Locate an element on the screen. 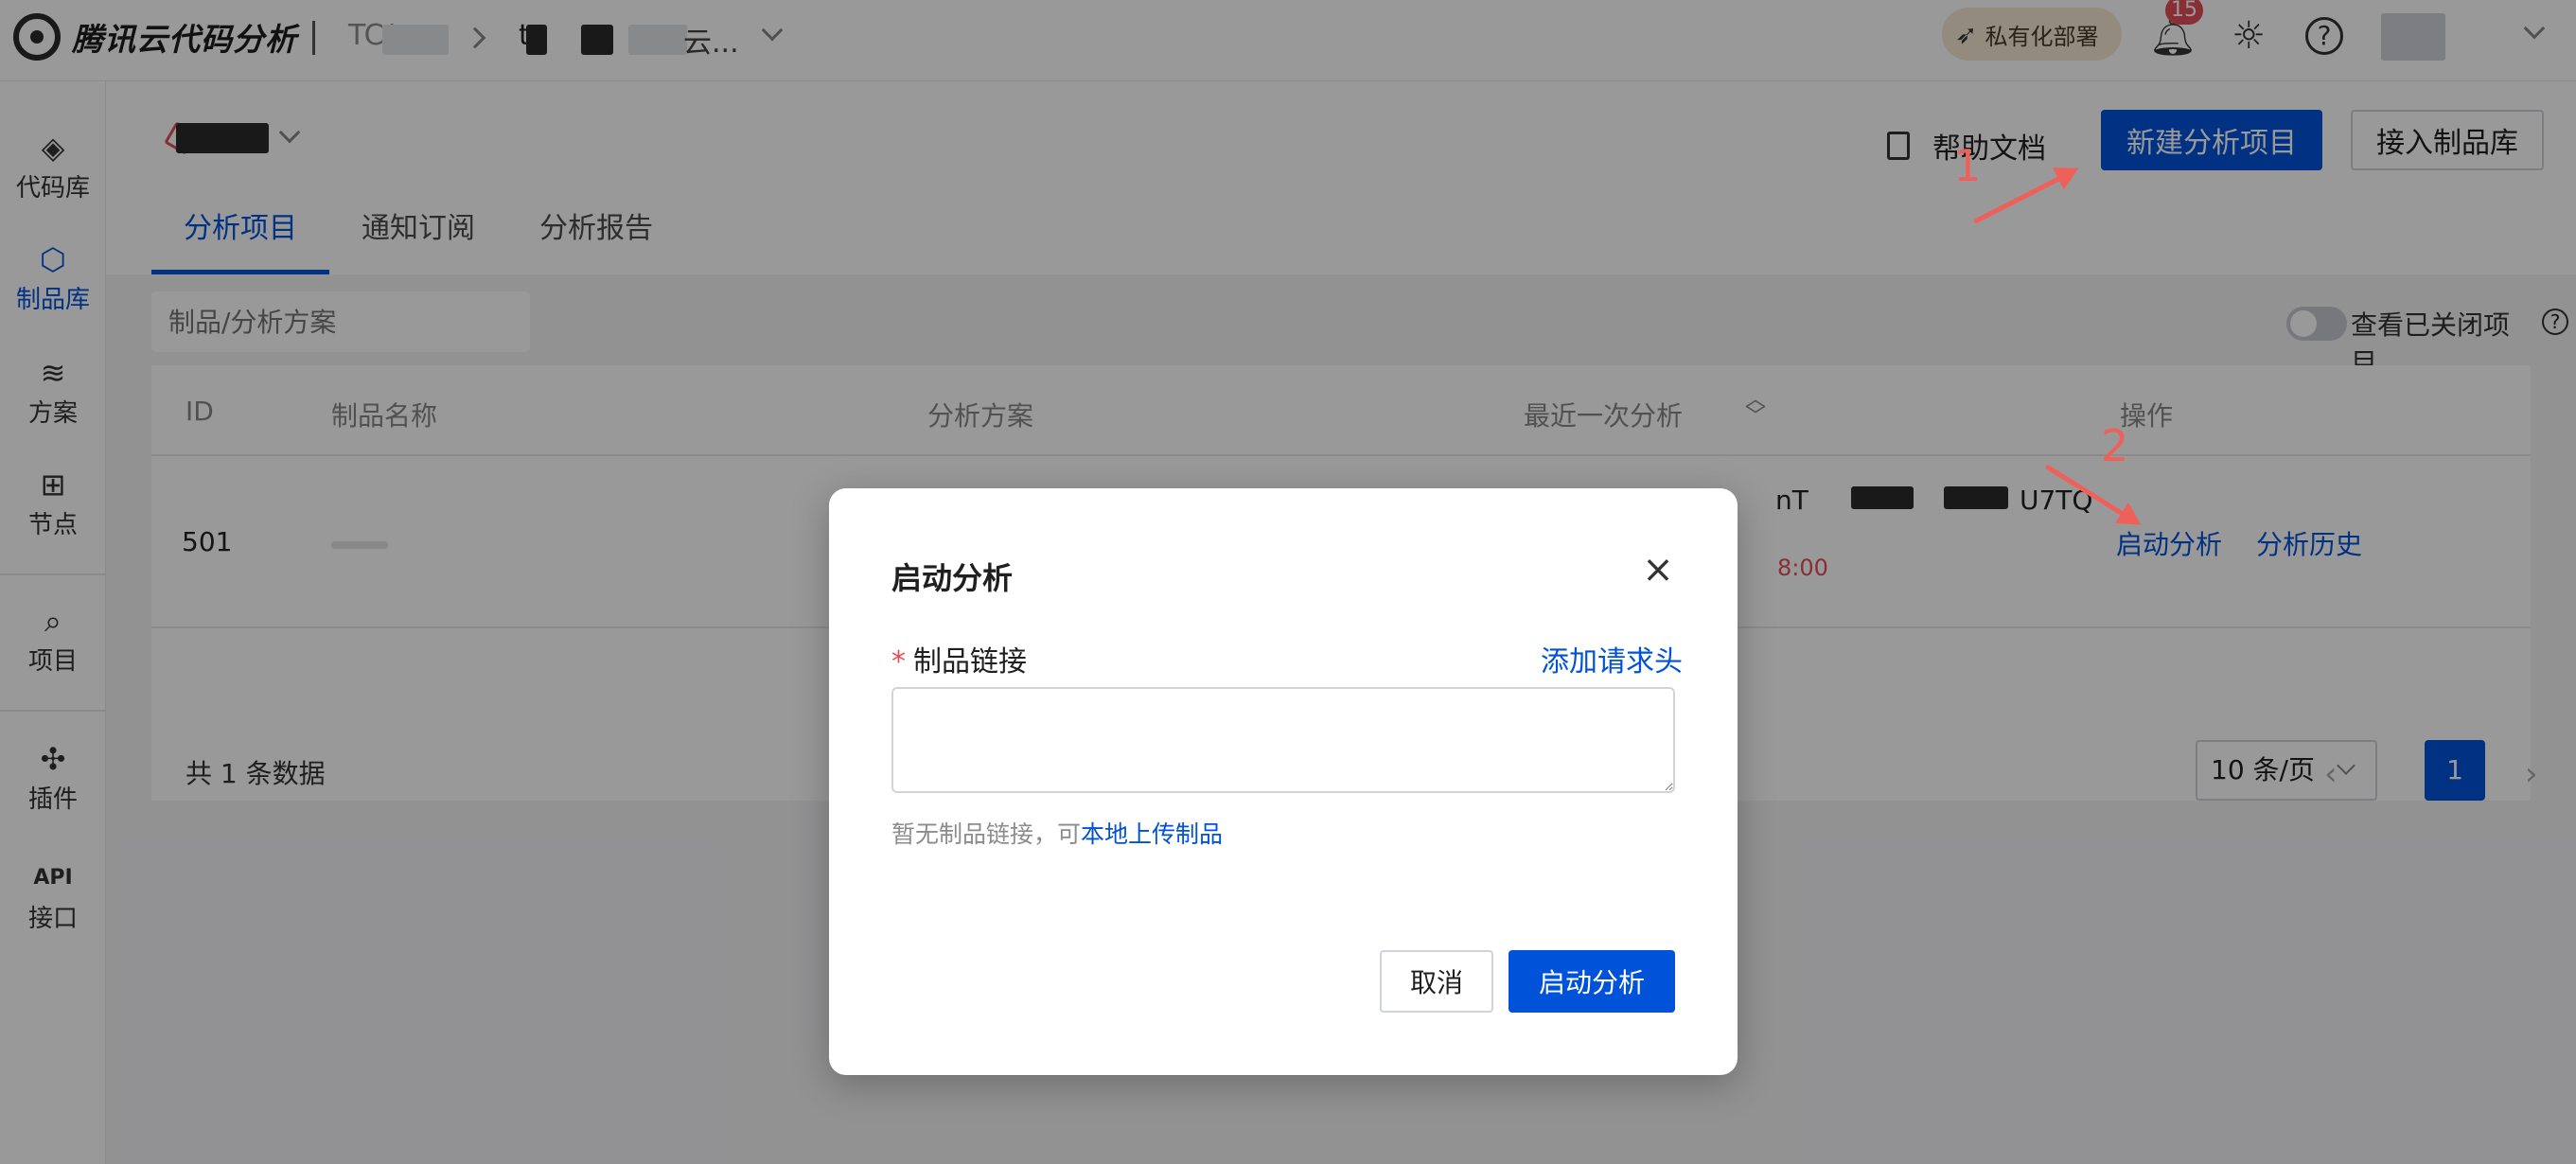 The width and height of the screenshot is (2576, 1164). artifact-link-textarea is located at coordinates (1283, 740).